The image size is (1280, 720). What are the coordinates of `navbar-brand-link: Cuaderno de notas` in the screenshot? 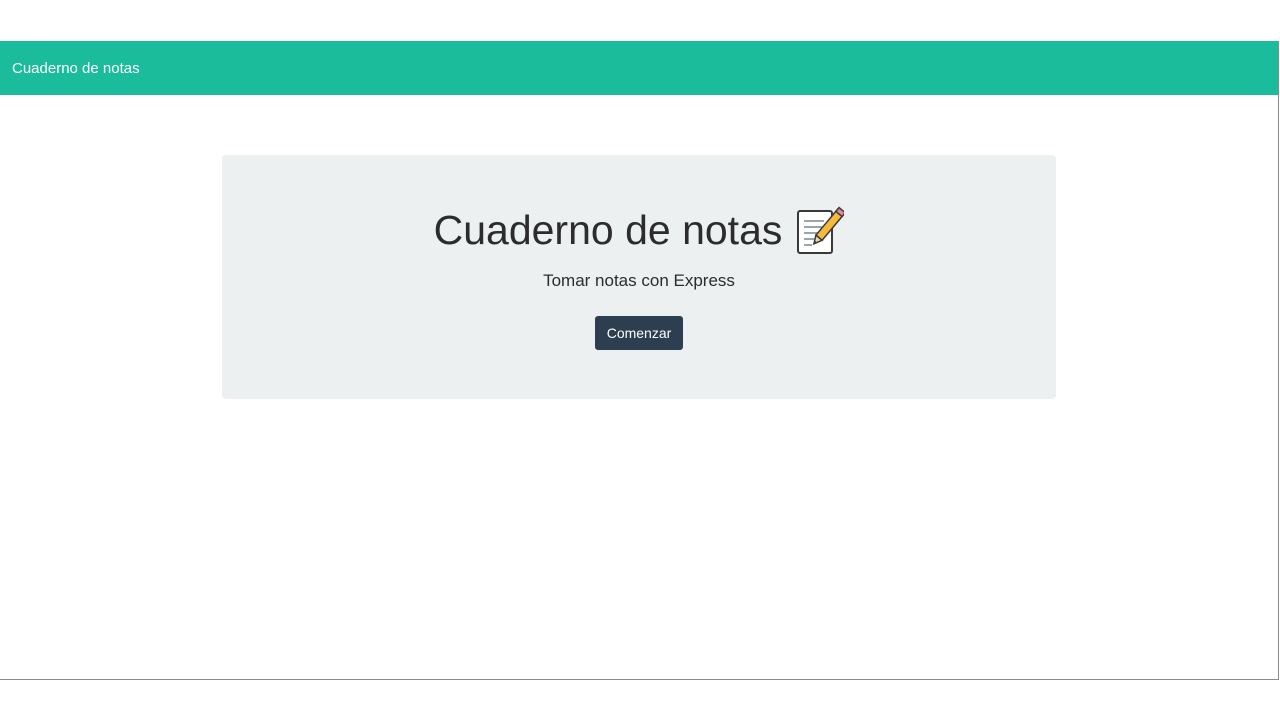 It's located at (76, 68).